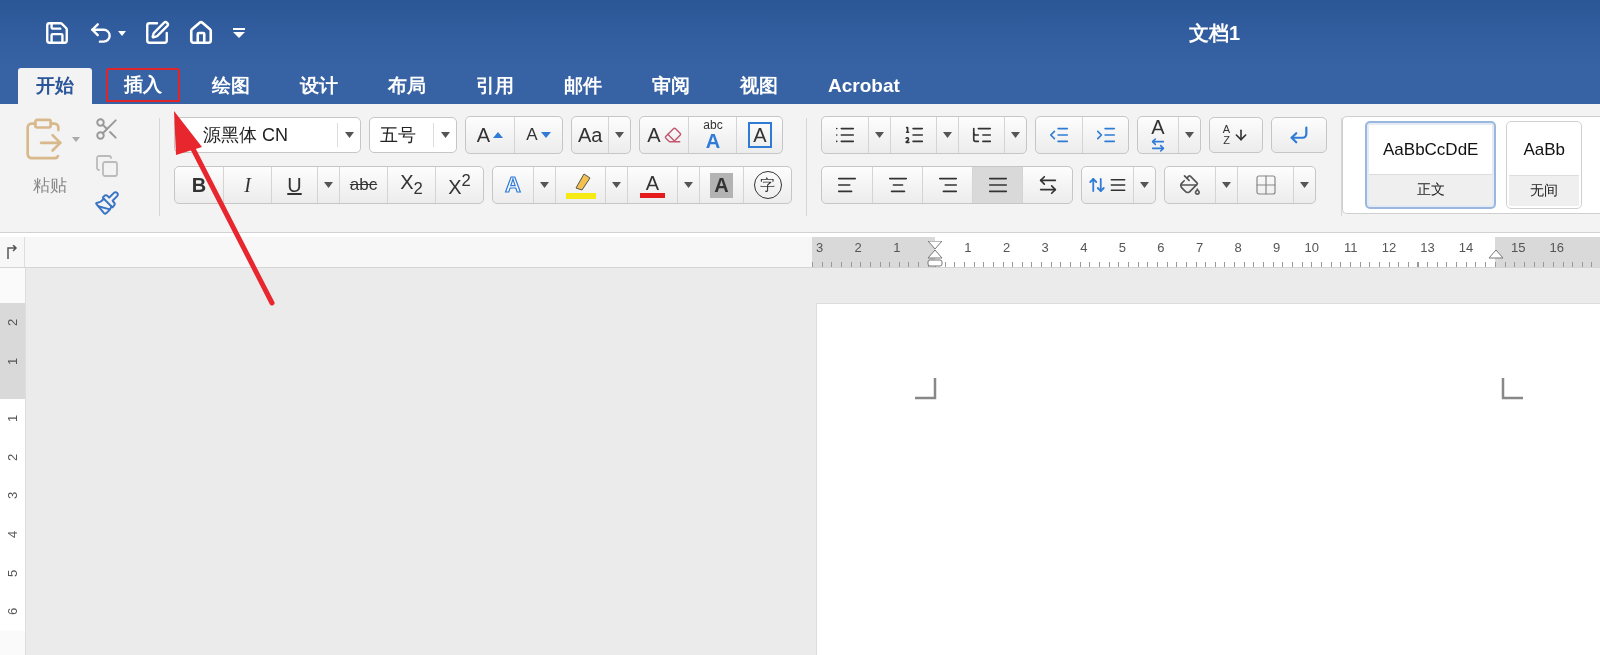 The height and width of the screenshot is (655, 1600). I want to click on ruler-number: 8, so click(1238, 248).